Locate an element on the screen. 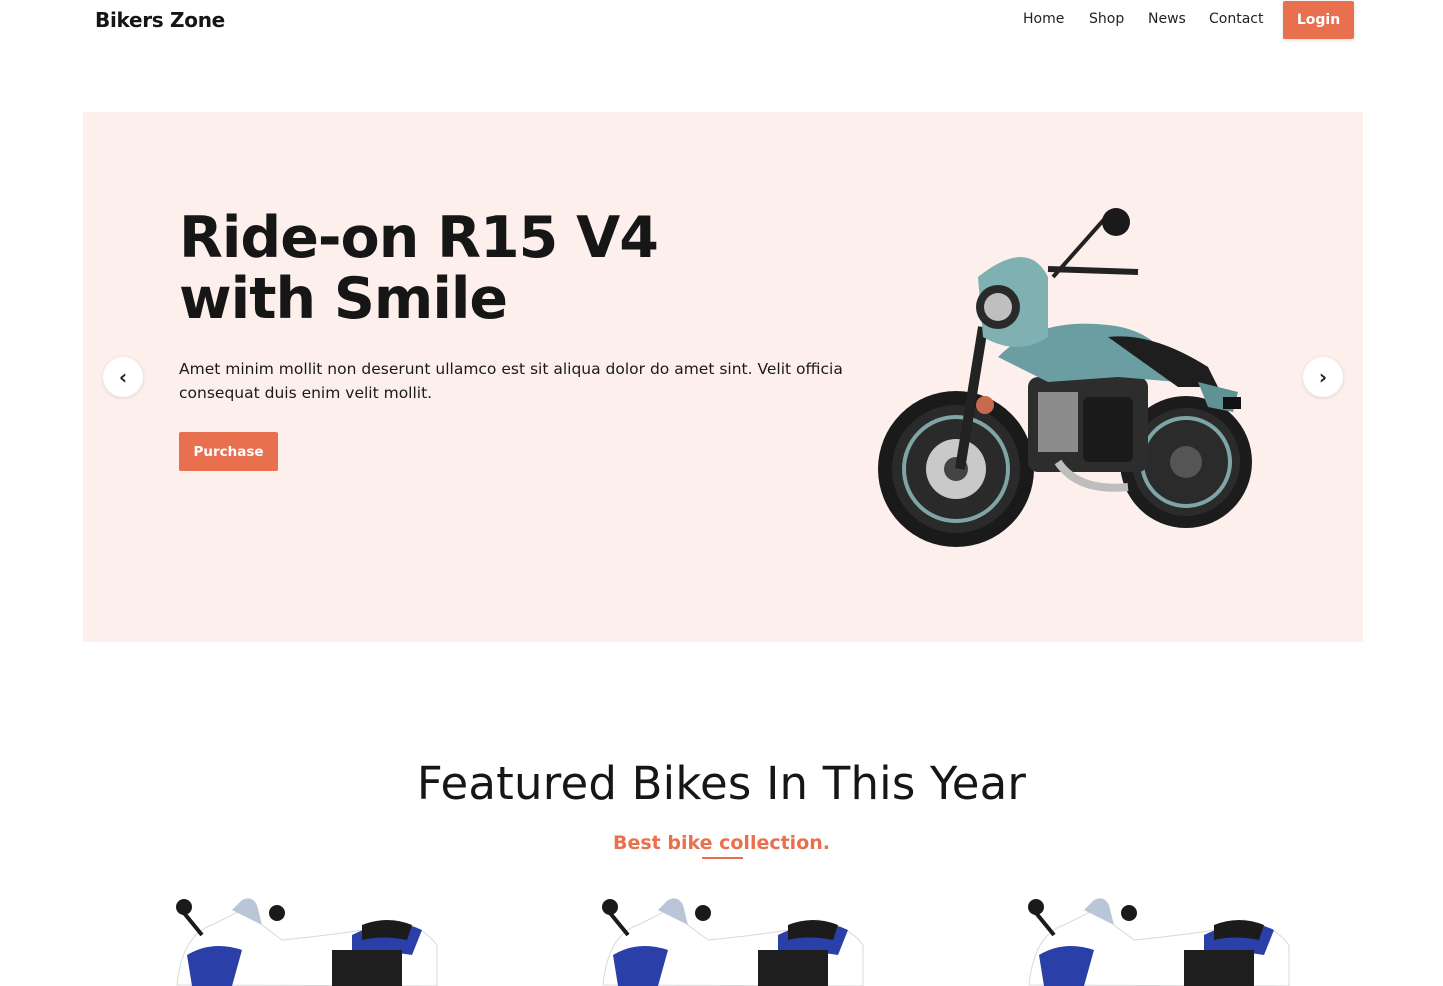 The image size is (1443, 986). nav-news: News is located at coordinates (1167, 19).